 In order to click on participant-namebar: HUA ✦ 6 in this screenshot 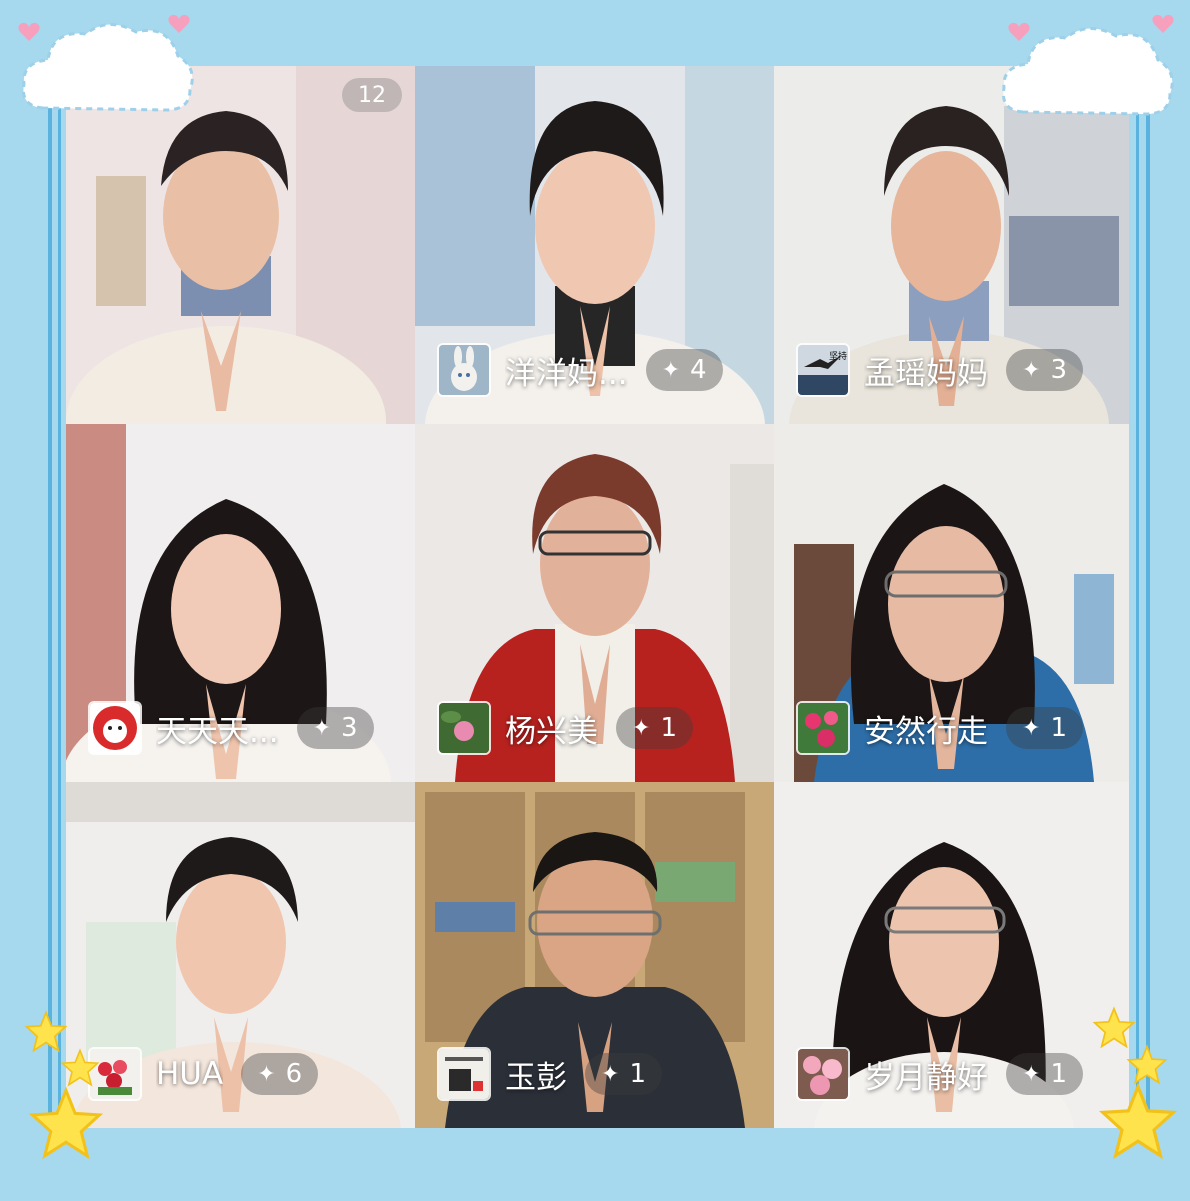, I will do `click(203, 1074)`.